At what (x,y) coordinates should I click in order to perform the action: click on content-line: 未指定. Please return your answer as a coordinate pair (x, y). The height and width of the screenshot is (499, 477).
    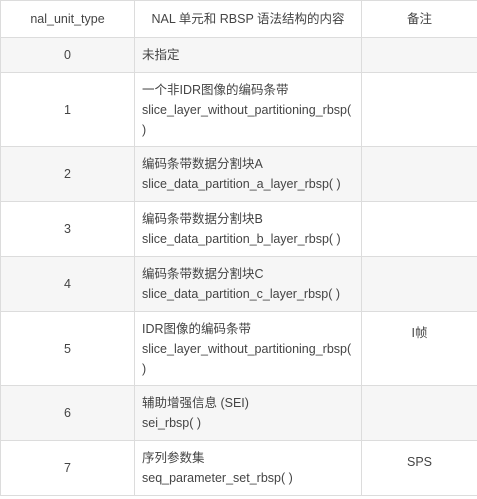
    Looking at the image, I should click on (161, 55).